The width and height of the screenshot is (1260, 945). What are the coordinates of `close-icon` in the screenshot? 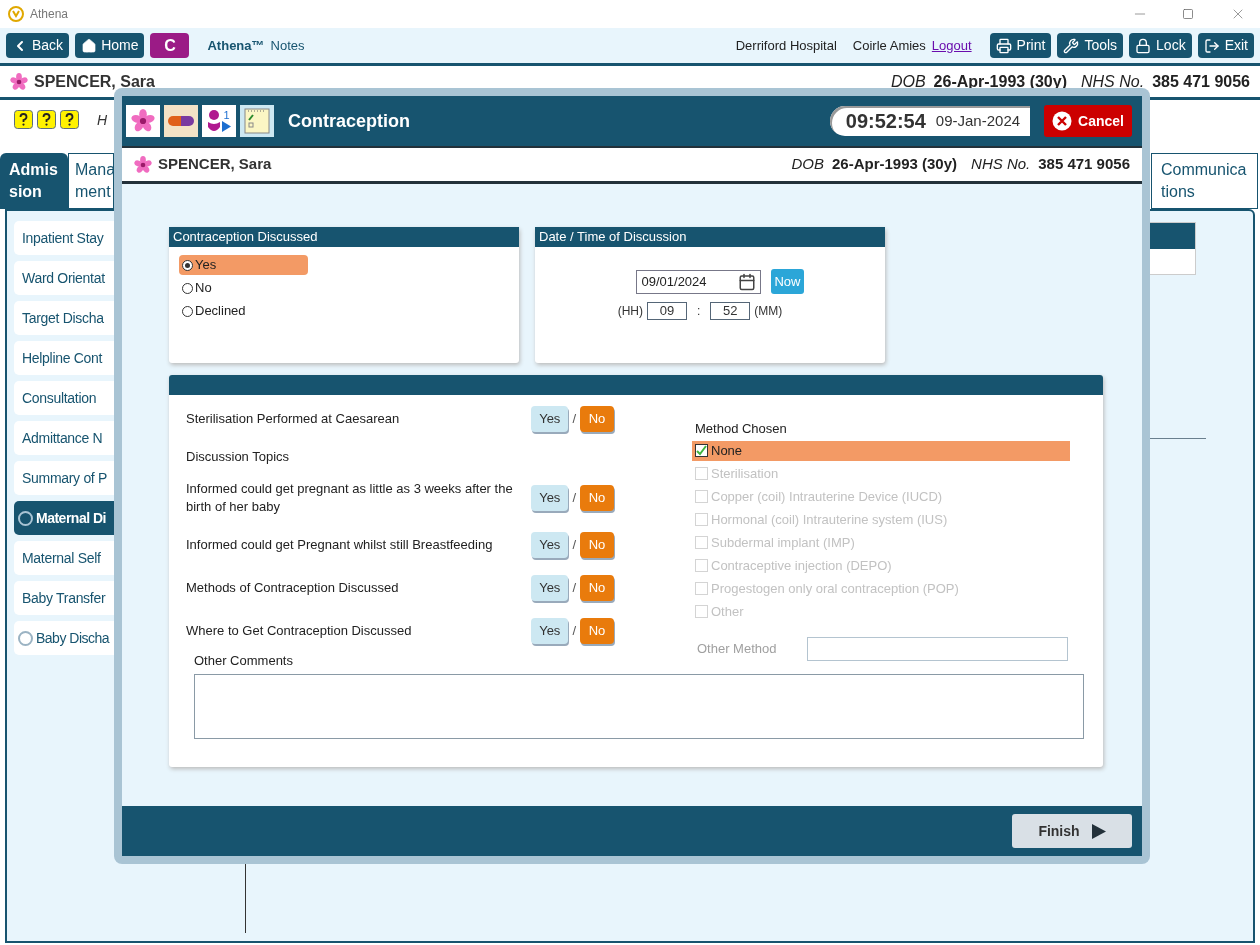 It's located at (1062, 121).